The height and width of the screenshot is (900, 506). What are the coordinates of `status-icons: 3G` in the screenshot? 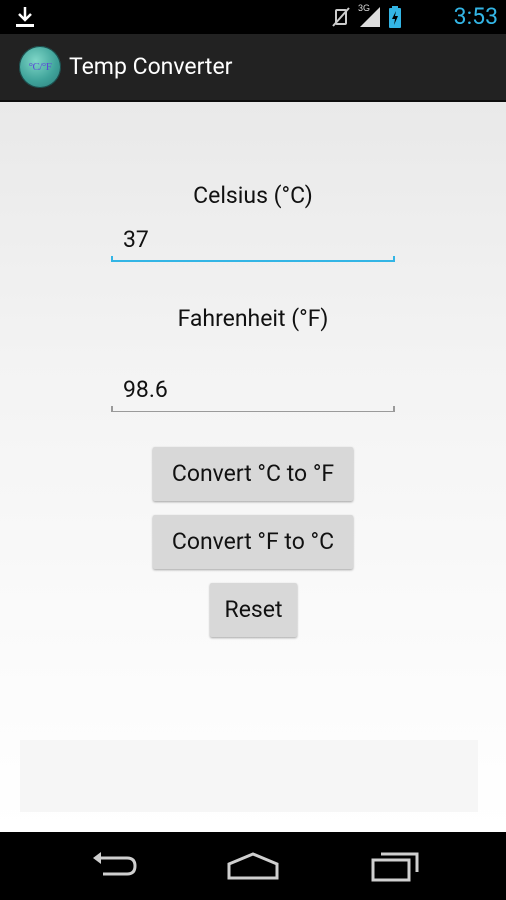 It's located at (366, 15).